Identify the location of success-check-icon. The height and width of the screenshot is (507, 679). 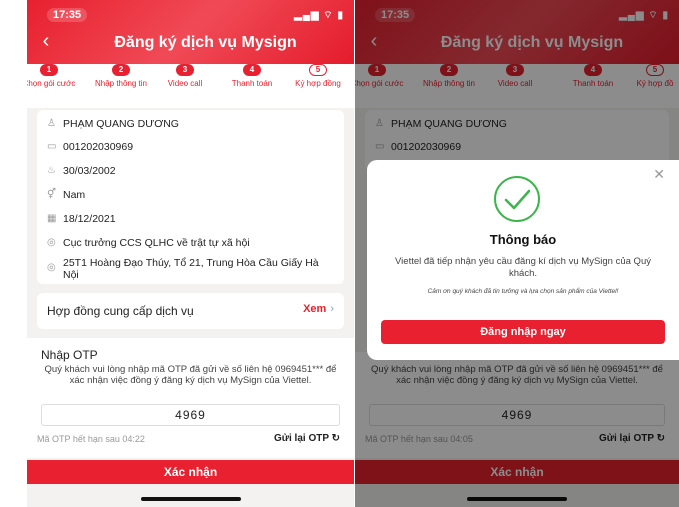
(517, 199).